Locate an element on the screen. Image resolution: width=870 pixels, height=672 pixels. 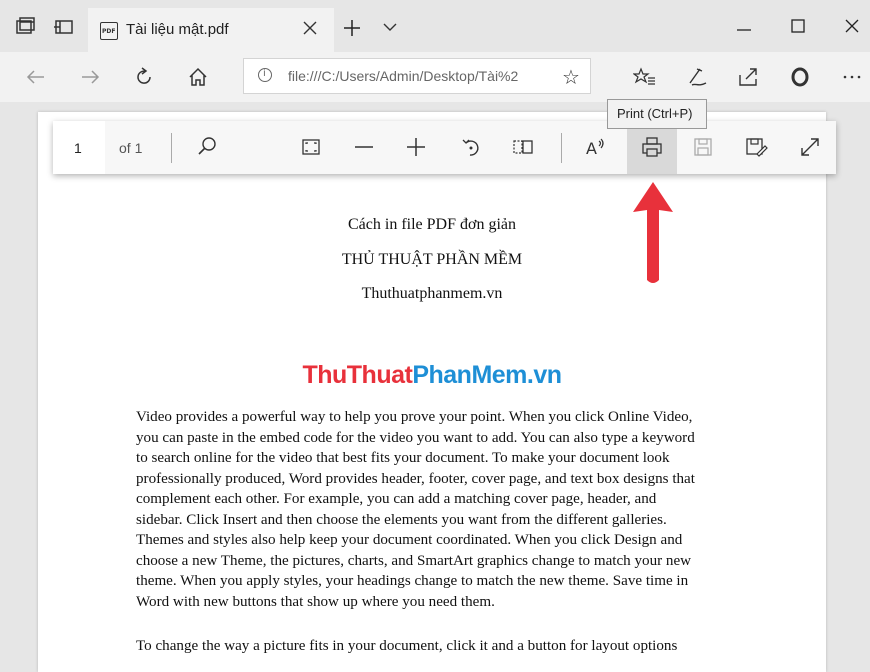
pdf-toolbar: 1 of 1 A is located at coordinates (444, 147).